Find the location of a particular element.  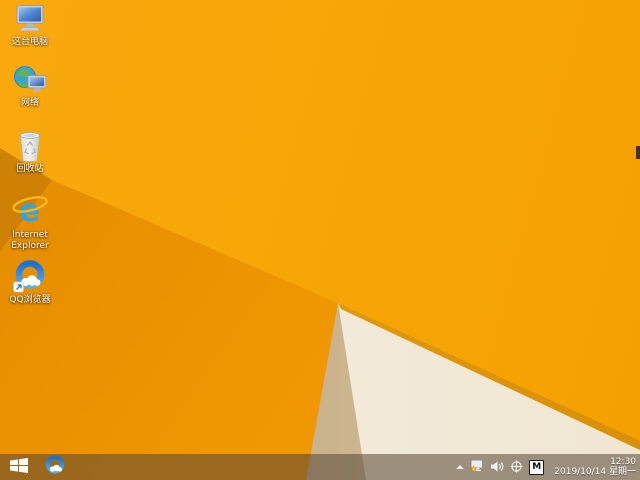

desktop-icon-internet-explorer: e Internet Explorer is located at coordinates (30, 222).